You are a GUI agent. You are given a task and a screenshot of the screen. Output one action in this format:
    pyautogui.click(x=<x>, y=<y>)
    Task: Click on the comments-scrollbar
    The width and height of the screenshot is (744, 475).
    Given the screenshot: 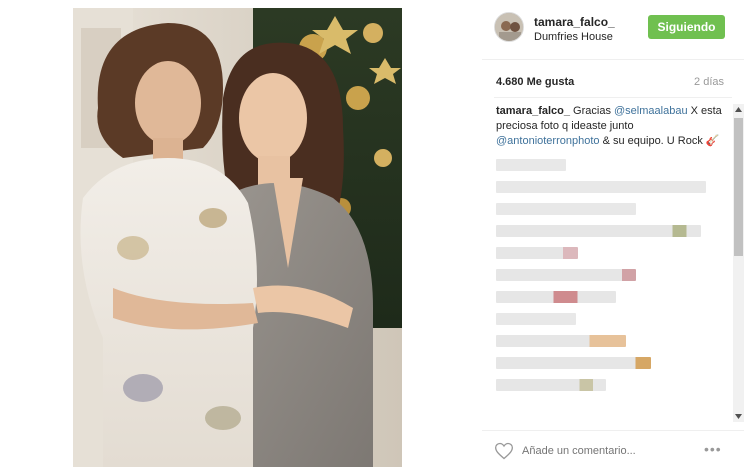 What is the action you would take?
    pyautogui.click(x=738, y=263)
    